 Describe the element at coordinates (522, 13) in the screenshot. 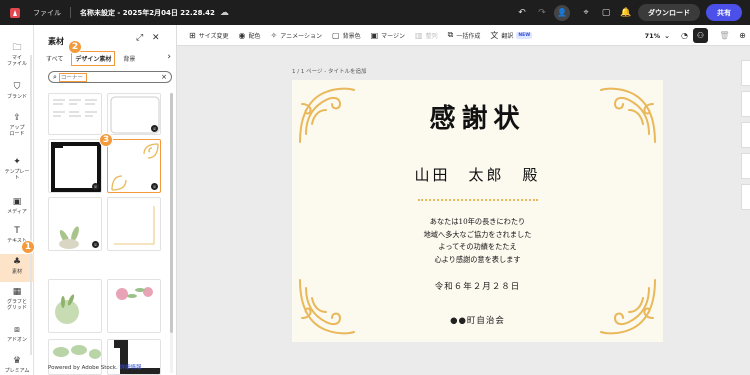

I see `undo-icon: ↶` at that location.